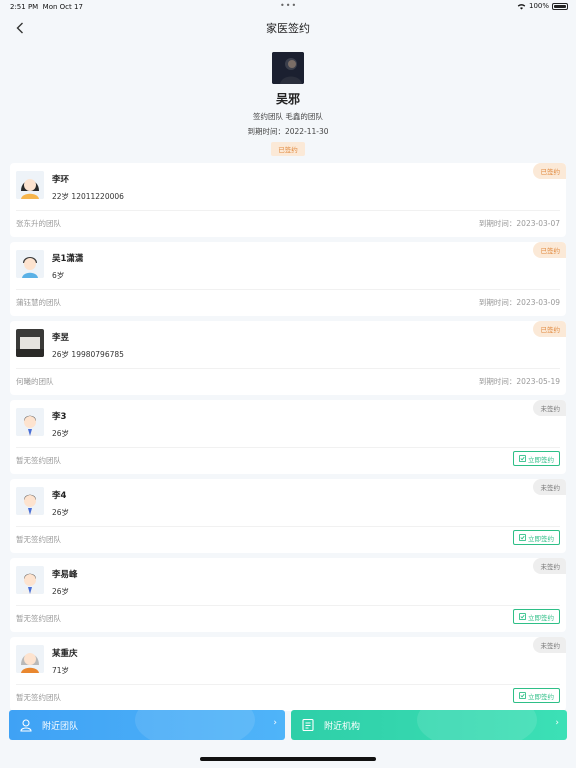 The image size is (576, 768). Describe the element at coordinates (38, 302) in the screenshot. I see `member-team: 蒲钰慧的团队` at that location.